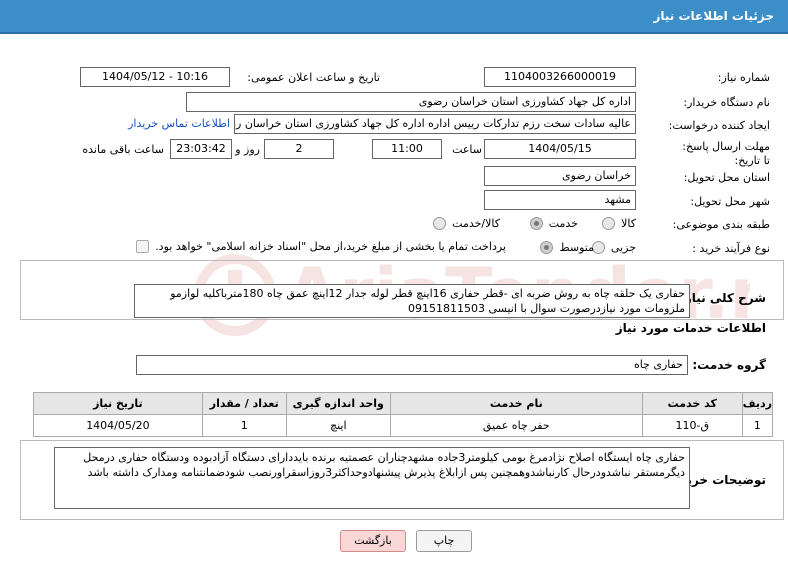  I want to click on buyer-org-label: نام دستگاه خریدار:, so click(726, 102).